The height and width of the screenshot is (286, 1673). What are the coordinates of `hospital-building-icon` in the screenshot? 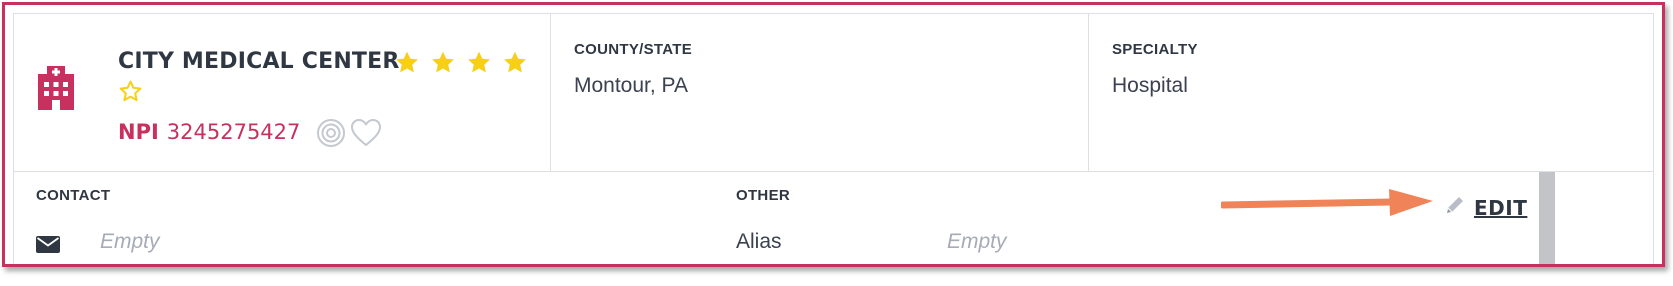 It's located at (56, 89).